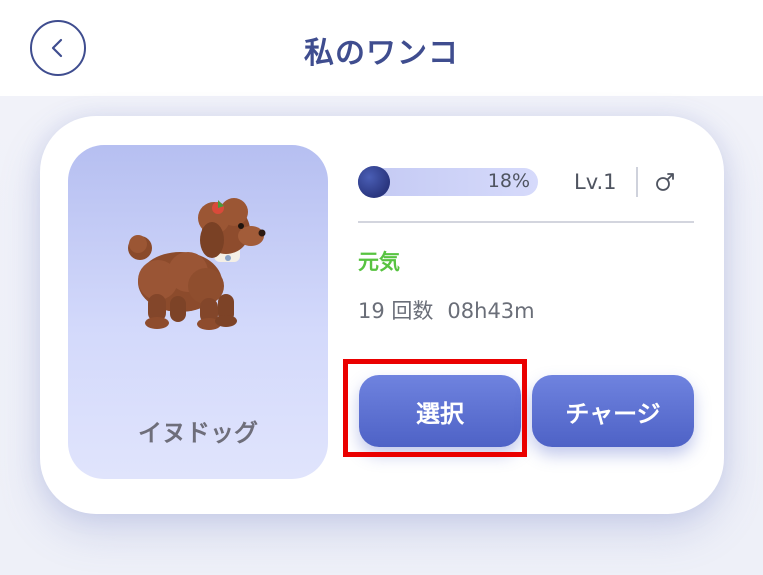 The width and height of the screenshot is (763, 575). What do you see at coordinates (491, 311) in the screenshot?
I see `time-value: 08h43m` at bounding box center [491, 311].